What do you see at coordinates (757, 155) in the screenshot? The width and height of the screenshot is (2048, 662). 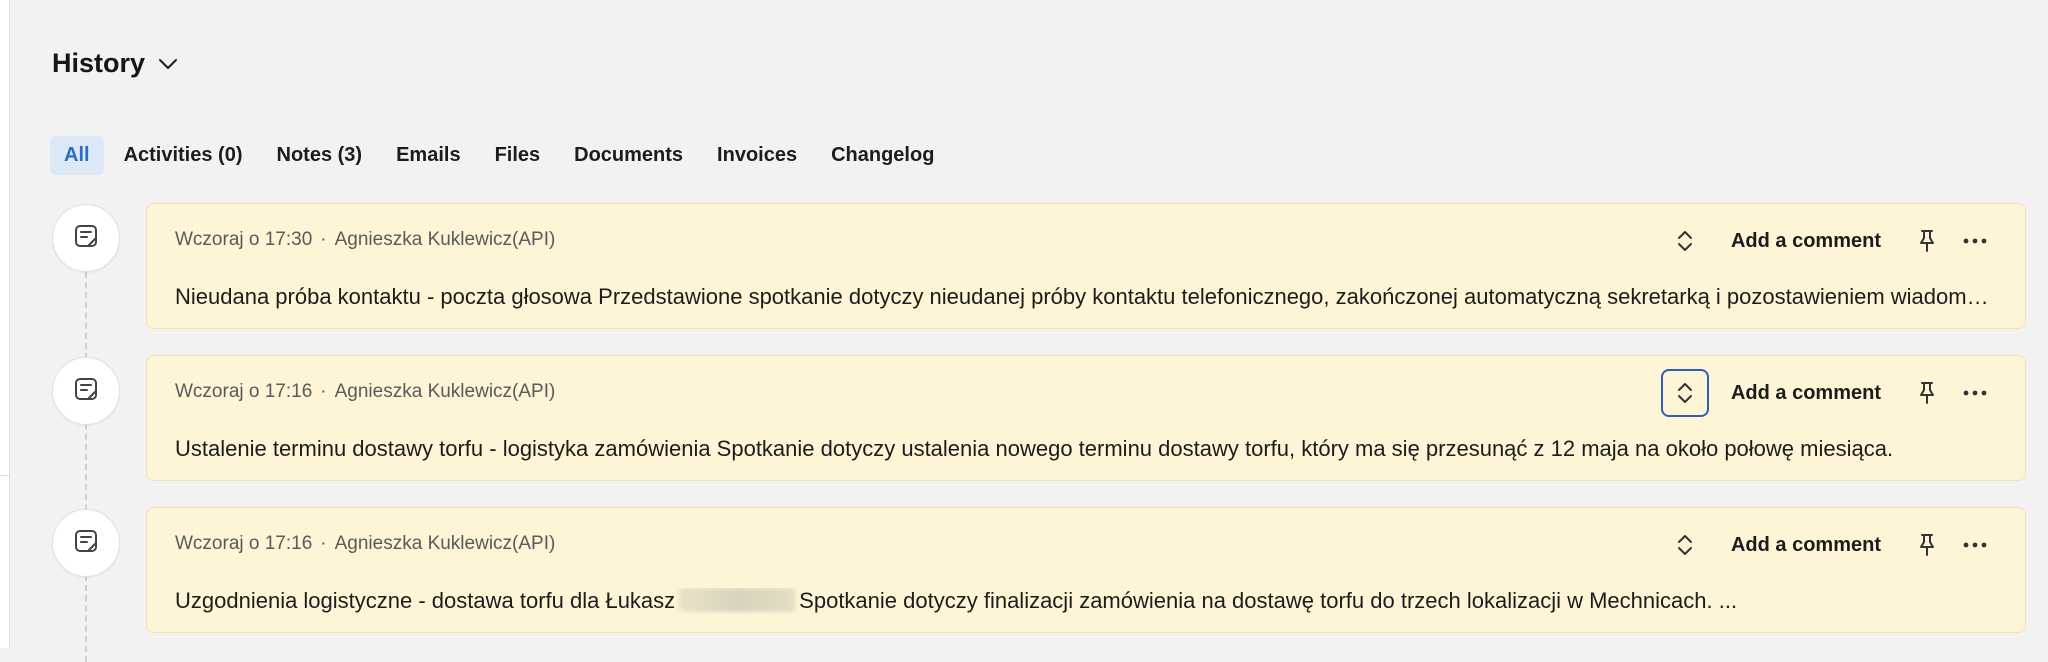 I see `tab-invoices: Invoices` at bounding box center [757, 155].